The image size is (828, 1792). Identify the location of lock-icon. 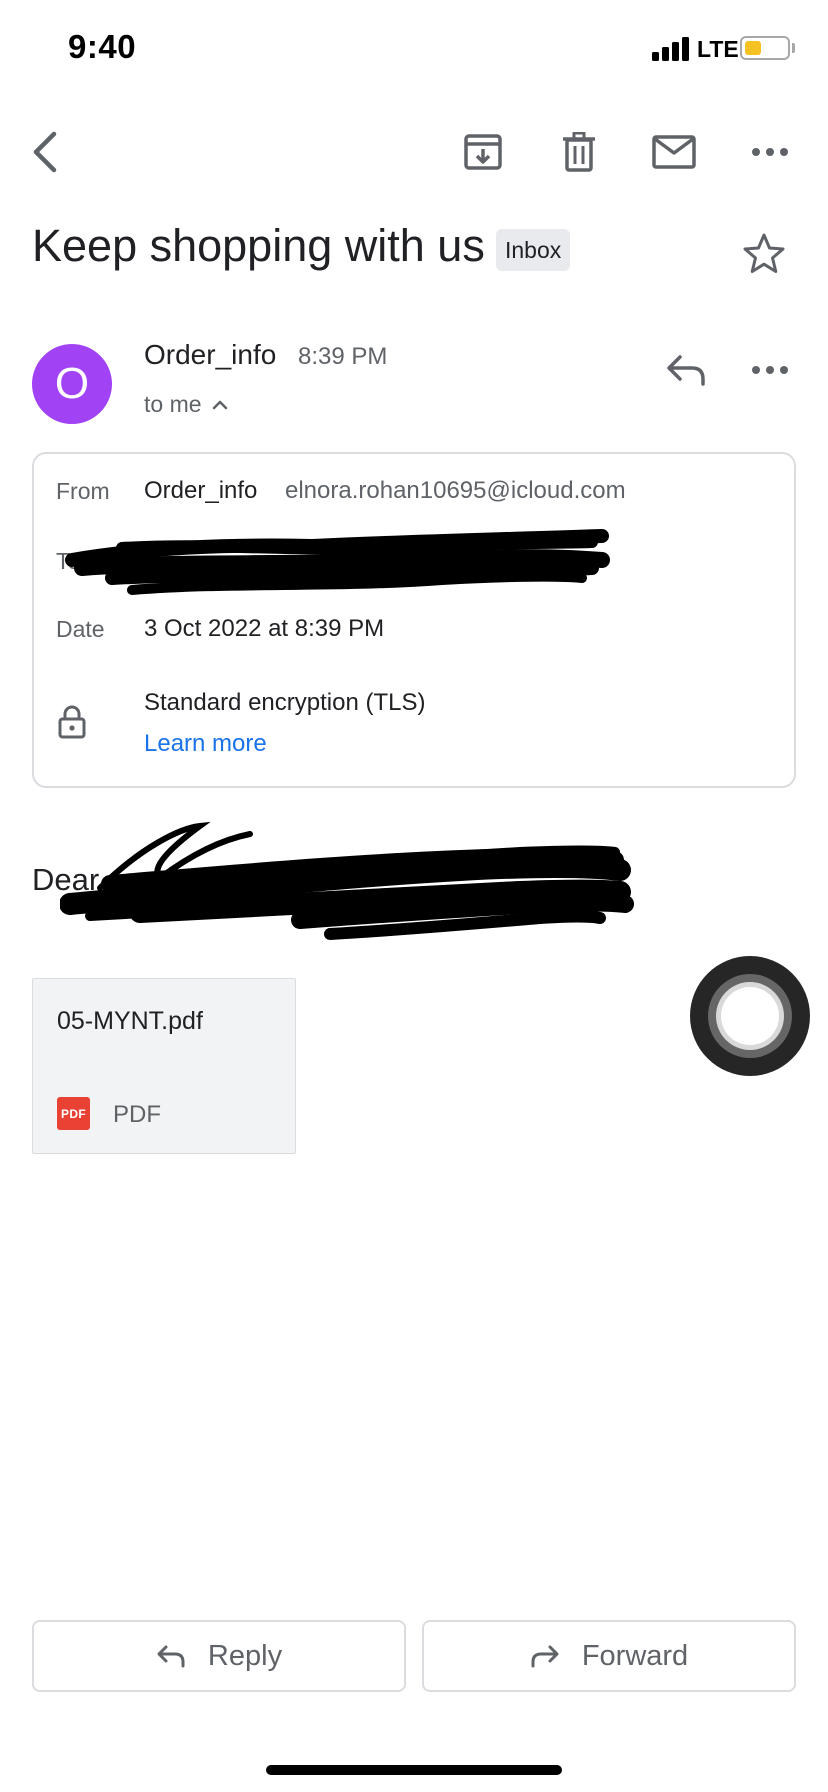
(72, 722).